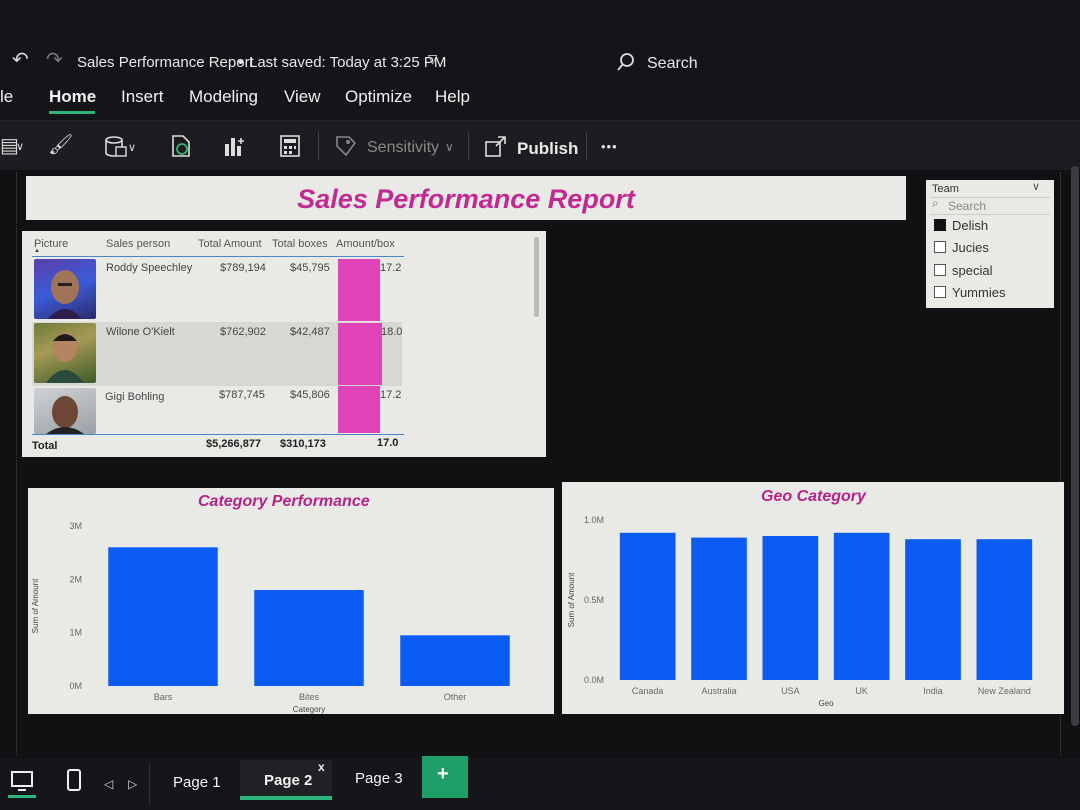 The image size is (1080, 810). I want to click on sensitivity-icon, so click(346, 146).